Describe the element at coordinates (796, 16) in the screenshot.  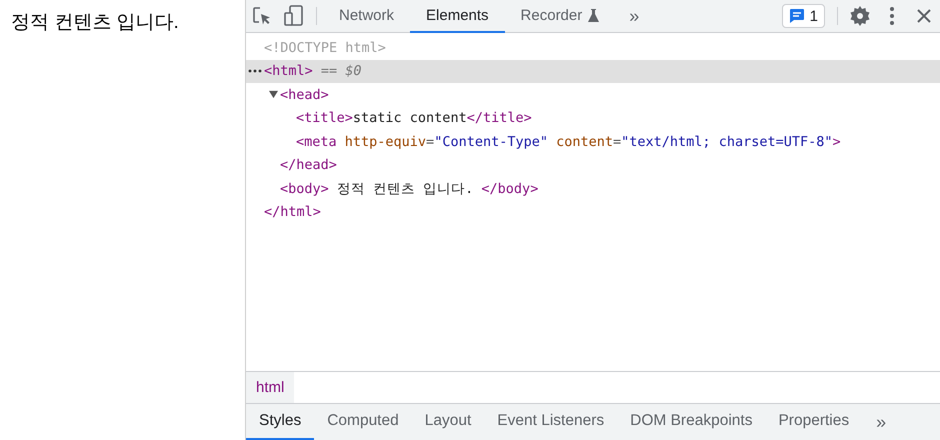
I see `message-icon` at that location.